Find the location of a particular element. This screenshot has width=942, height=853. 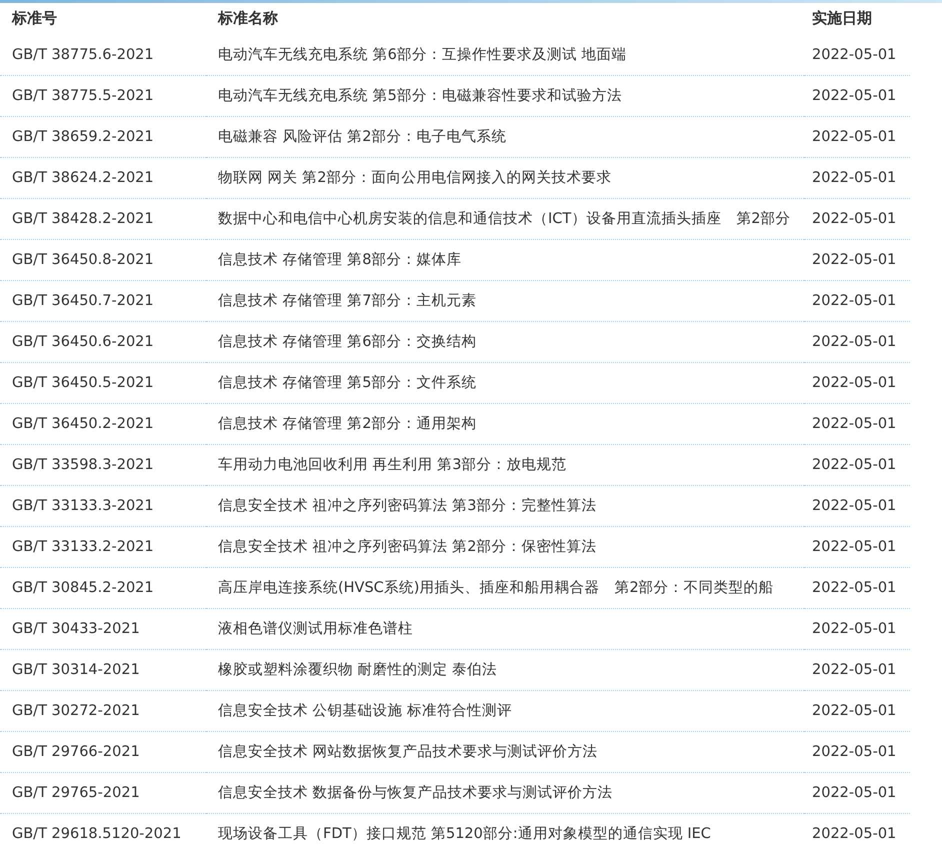

table-cell: 信息技术 存储管理 第2部分：通用架构 is located at coordinates (505, 424).